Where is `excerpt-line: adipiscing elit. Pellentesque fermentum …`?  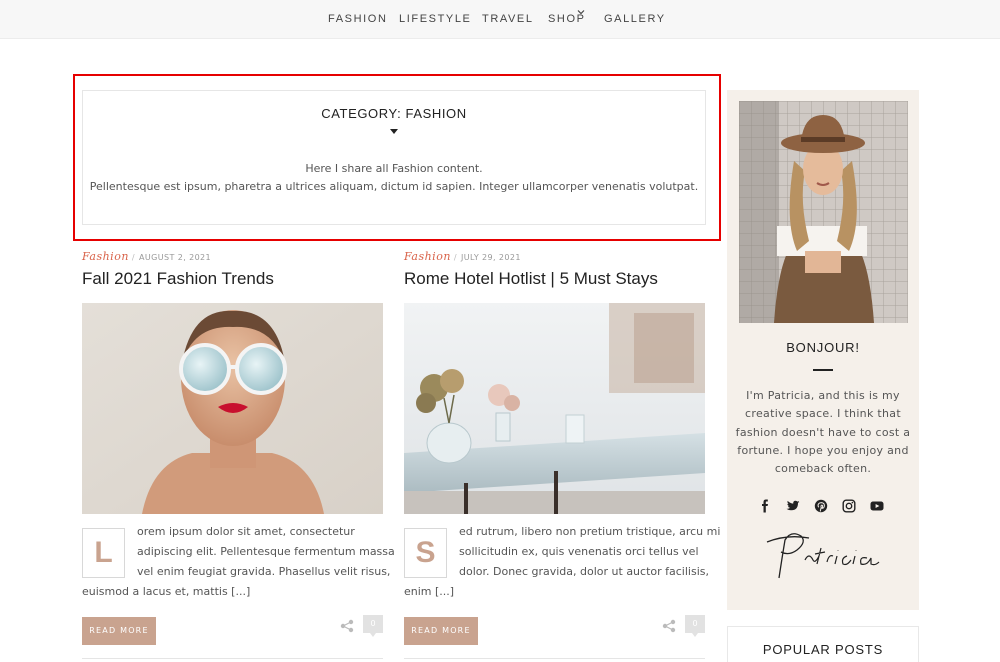 excerpt-line: adipiscing elit. Pellentesque fermentum … is located at coordinates (266, 551).